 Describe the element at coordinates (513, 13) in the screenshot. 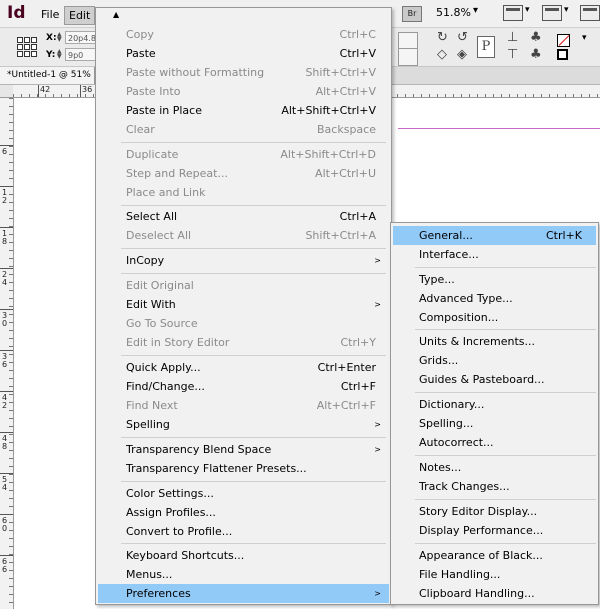

I see `view-options-icon` at that location.